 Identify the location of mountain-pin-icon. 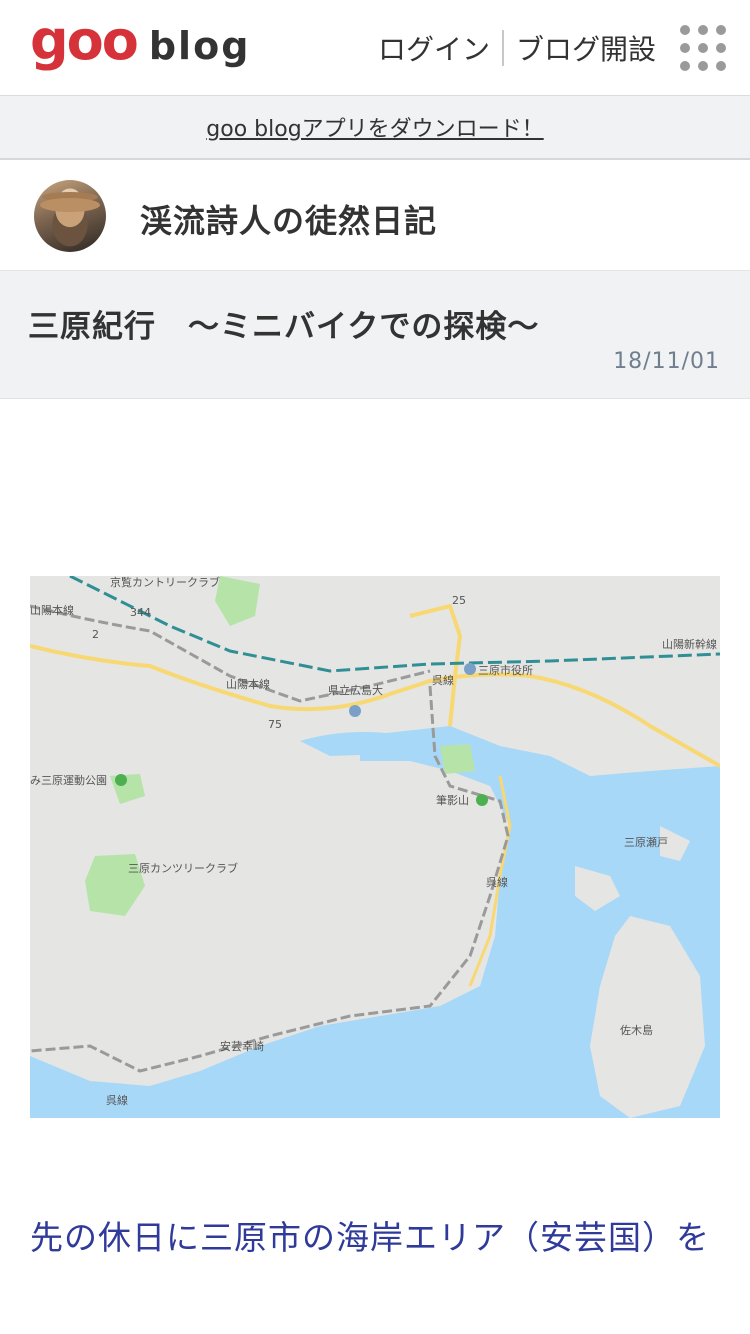
(482, 800).